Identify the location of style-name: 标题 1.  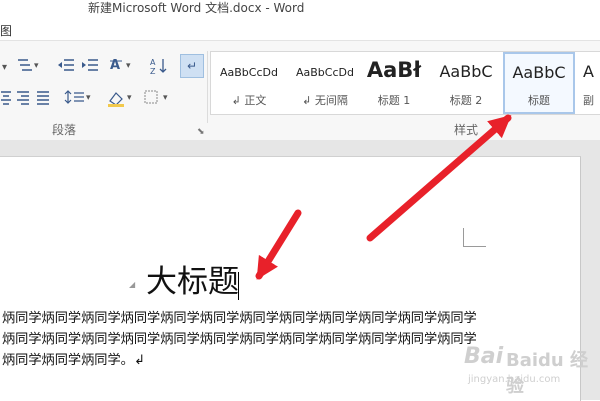
(394, 100).